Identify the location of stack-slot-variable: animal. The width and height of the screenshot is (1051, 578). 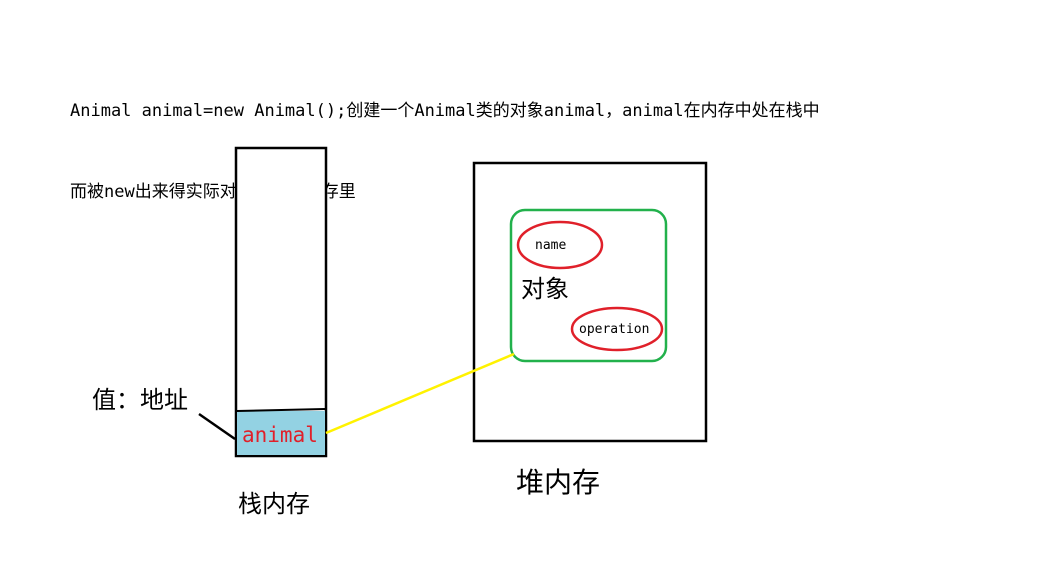
(280, 435).